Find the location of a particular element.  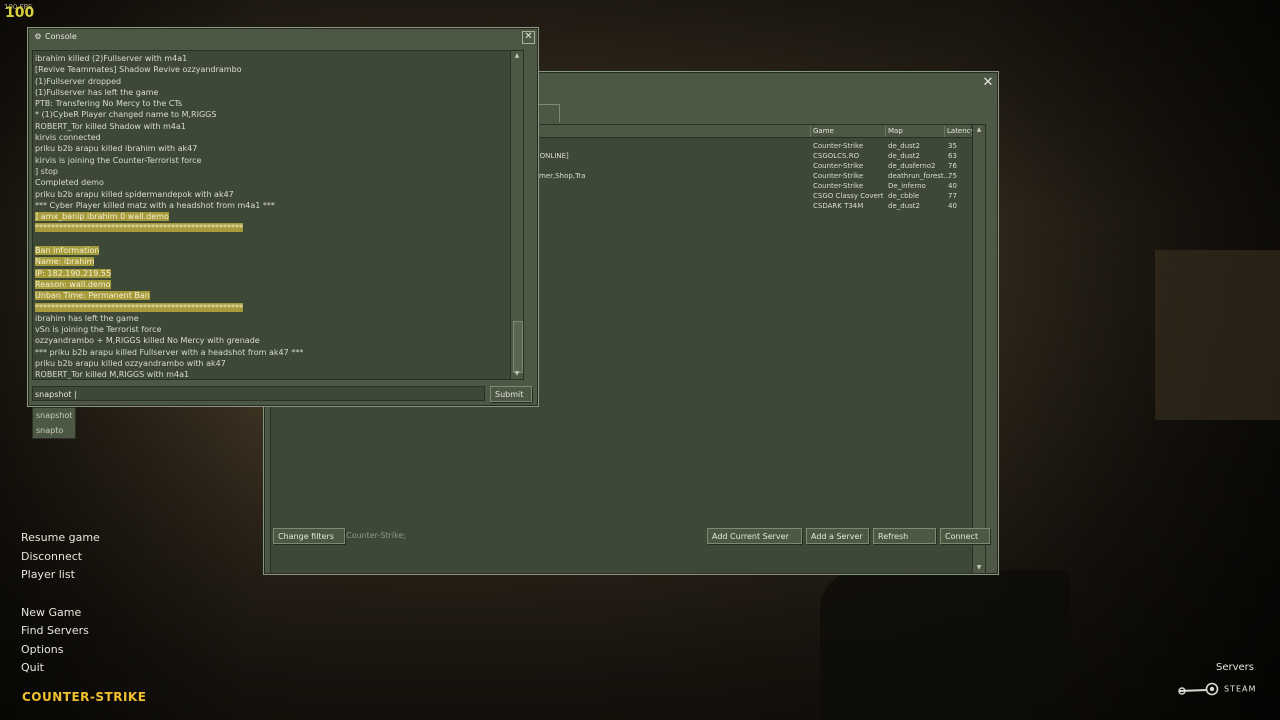

menu-new-game: New Game is located at coordinates (51, 612).